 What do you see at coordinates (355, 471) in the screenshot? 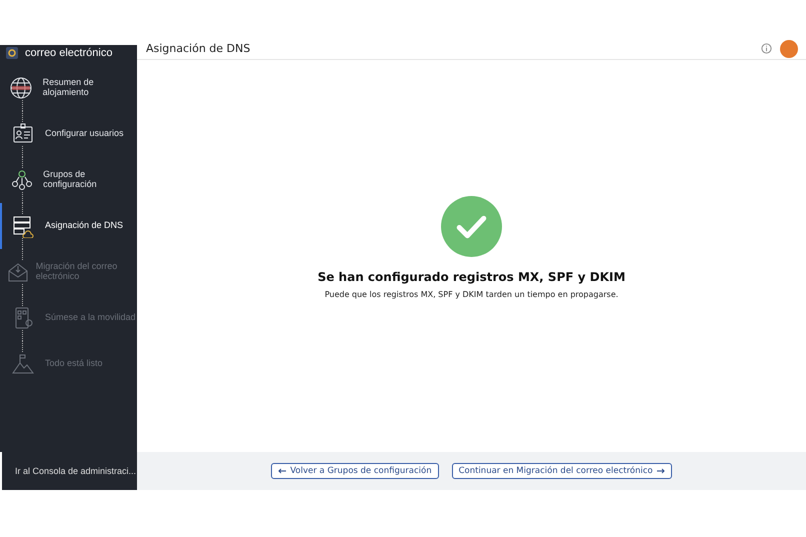
I see `back-button: Volver a Grupos de configuración` at bounding box center [355, 471].